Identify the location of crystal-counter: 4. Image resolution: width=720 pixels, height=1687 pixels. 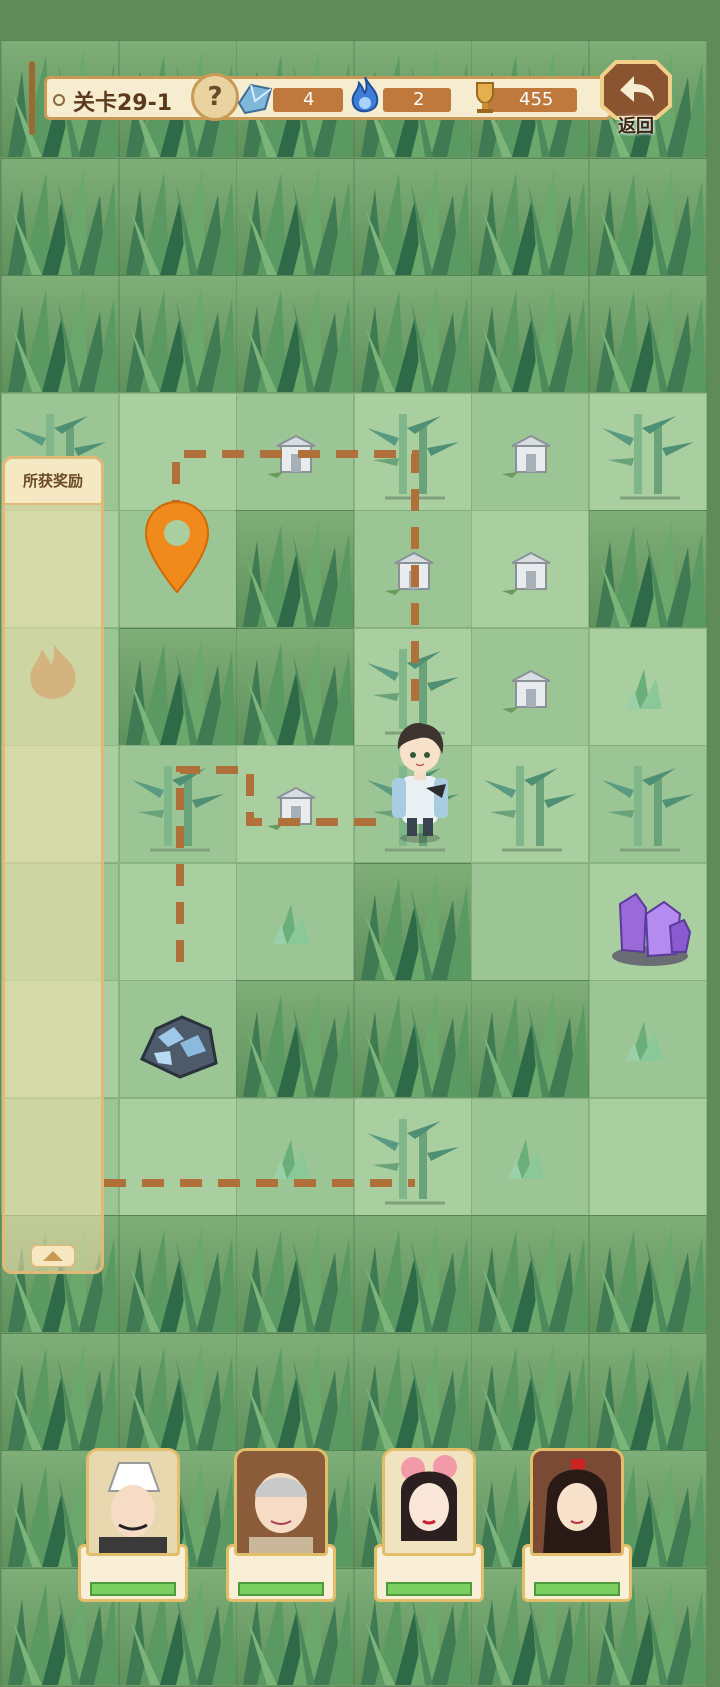
(308, 100).